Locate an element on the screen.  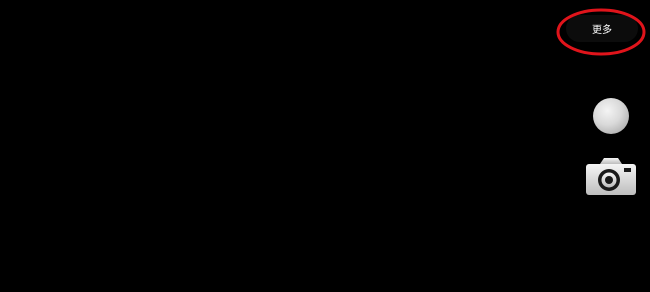
more-button-label: 更多 is located at coordinates (602, 30).